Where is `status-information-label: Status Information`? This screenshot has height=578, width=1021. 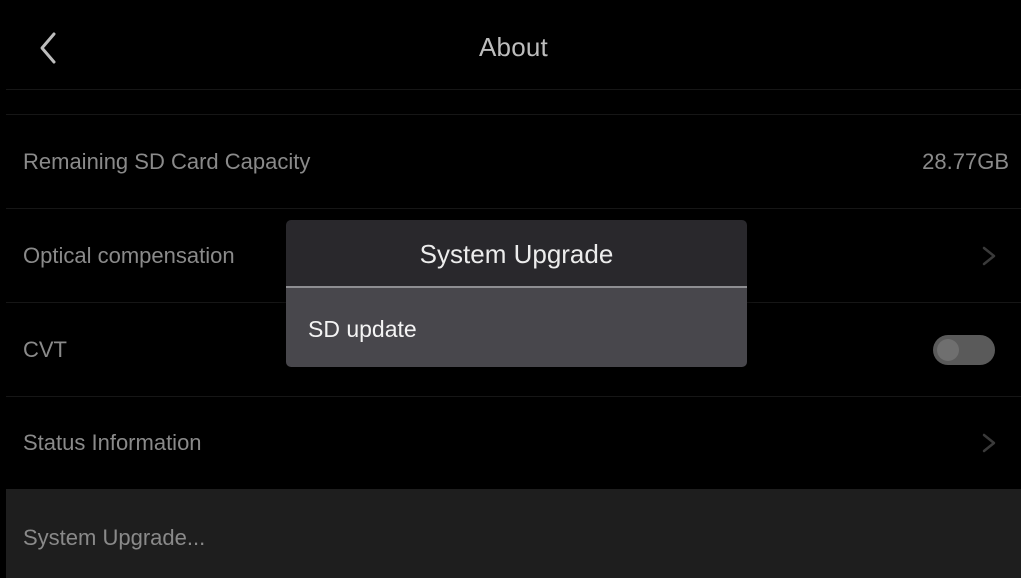
status-information-label: Status Information is located at coordinates (112, 442).